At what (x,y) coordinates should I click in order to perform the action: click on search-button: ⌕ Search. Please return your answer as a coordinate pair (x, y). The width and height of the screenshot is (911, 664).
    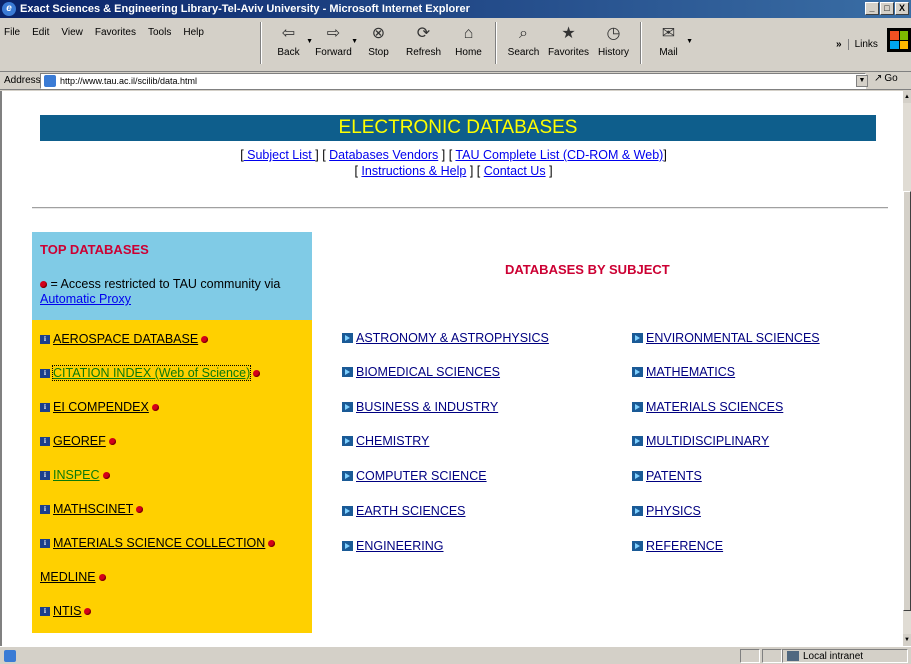
    Looking at the image, I should click on (523, 43).